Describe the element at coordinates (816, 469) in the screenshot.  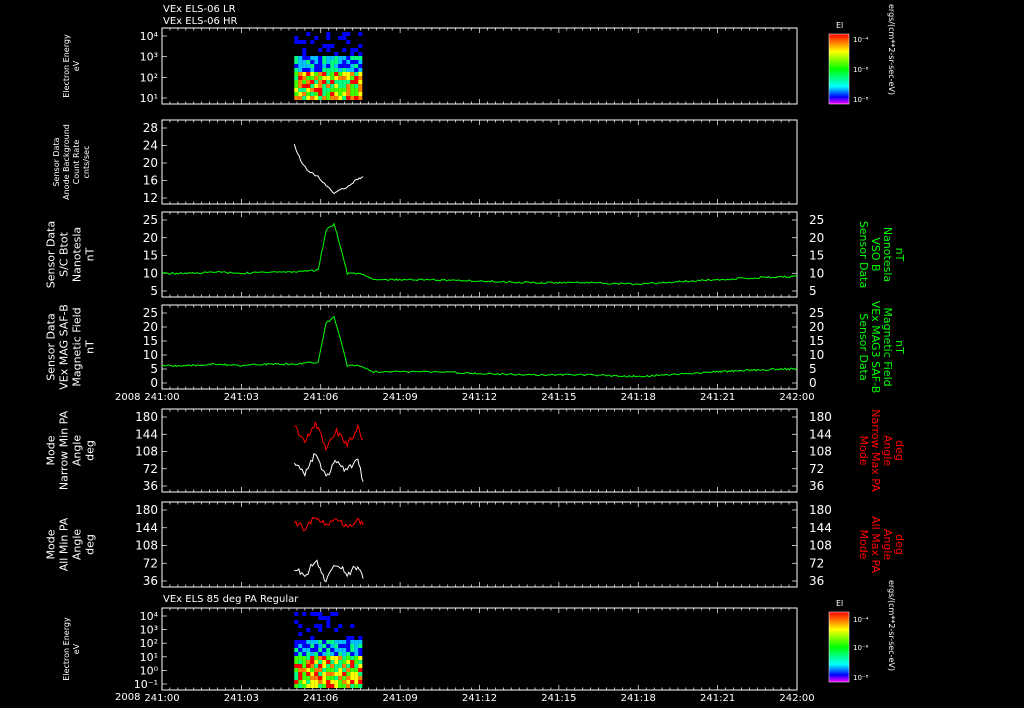
I see `y-tick-label-right: 72` at that location.